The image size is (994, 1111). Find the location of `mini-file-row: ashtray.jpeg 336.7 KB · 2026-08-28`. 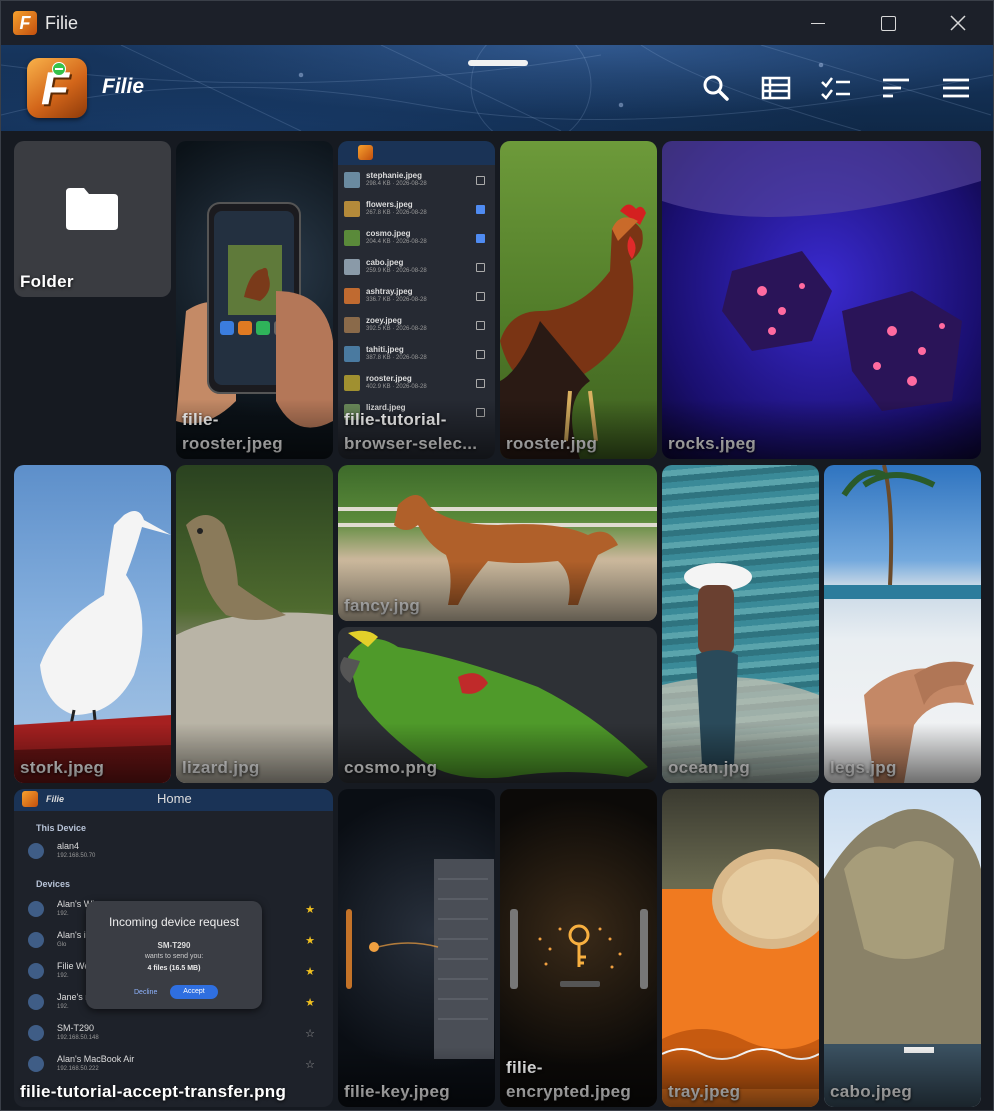

mini-file-row: ashtray.jpeg 336.7 KB · 2026-08-28 is located at coordinates (416, 298).